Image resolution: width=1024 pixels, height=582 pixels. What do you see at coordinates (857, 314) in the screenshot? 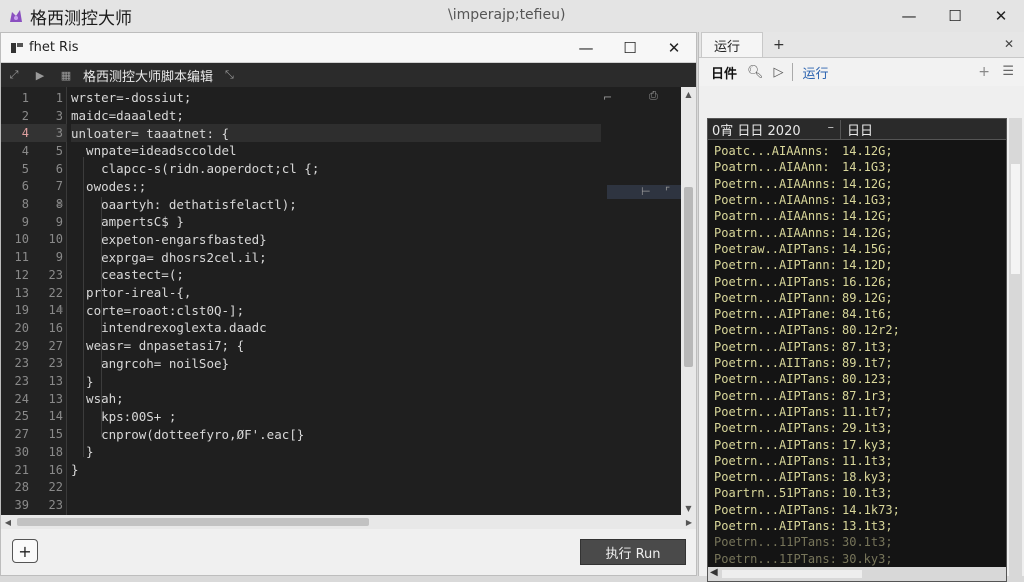
I see `log-row: Poetrn...AIPTane: 84.1t6;` at bounding box center [857, 314].